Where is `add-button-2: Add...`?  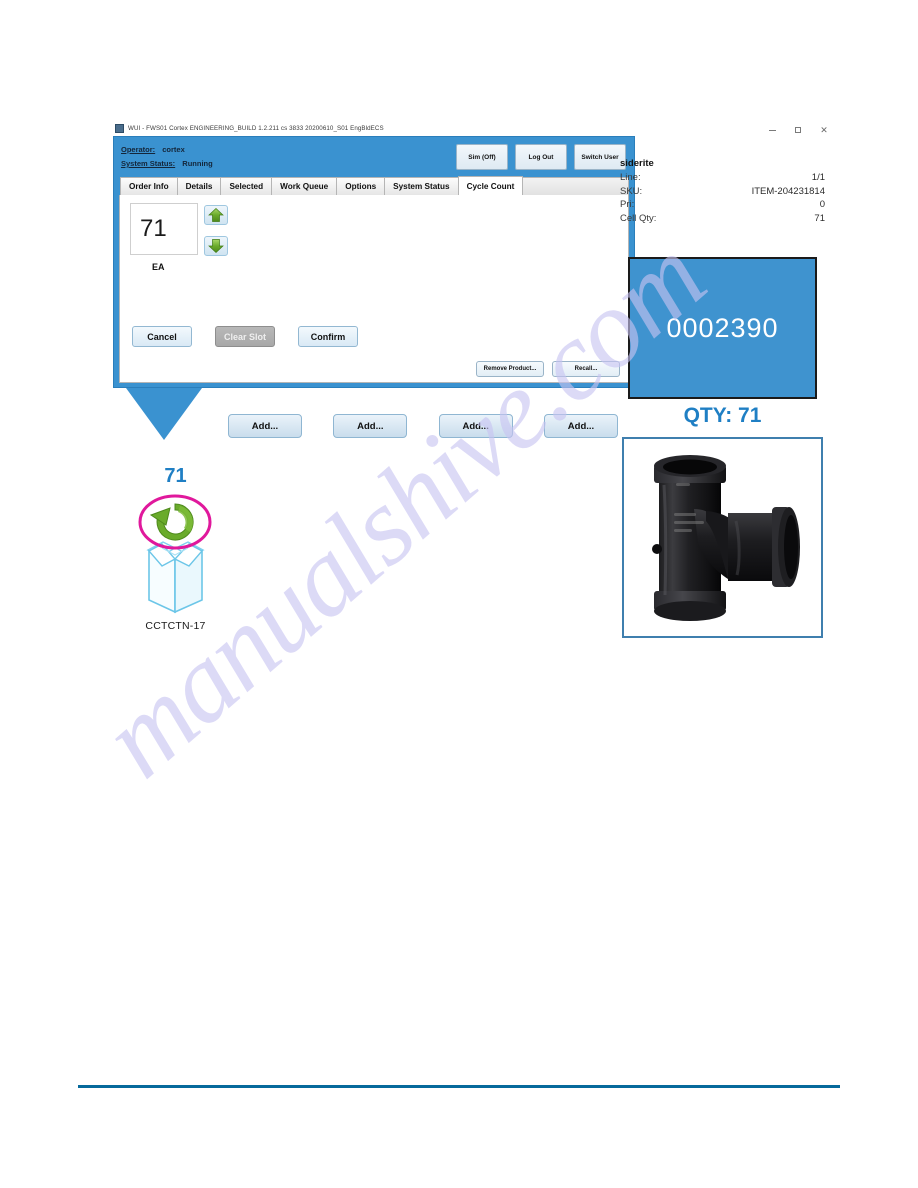
add-button-2: Add... is located at coordinates (370, 426).